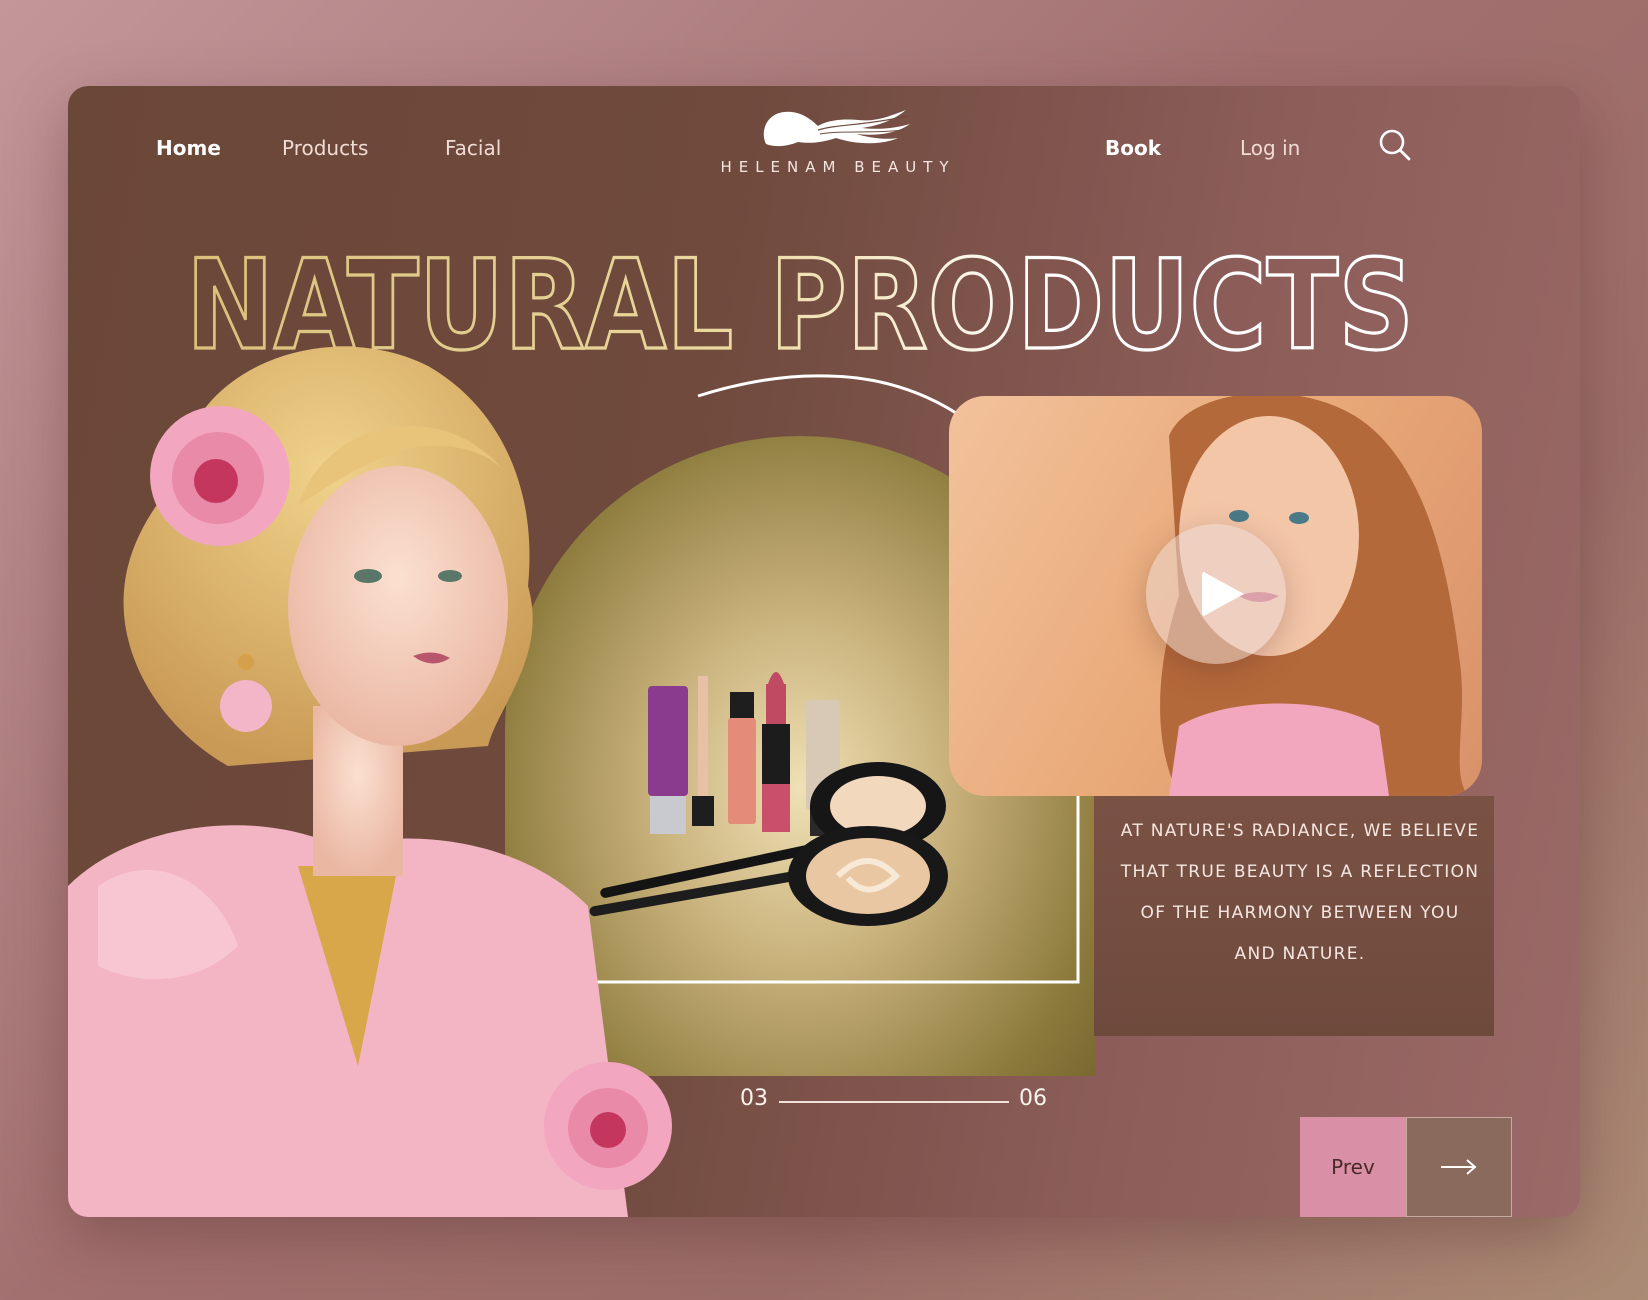  I want to click on play-button, so click(1216, 594).